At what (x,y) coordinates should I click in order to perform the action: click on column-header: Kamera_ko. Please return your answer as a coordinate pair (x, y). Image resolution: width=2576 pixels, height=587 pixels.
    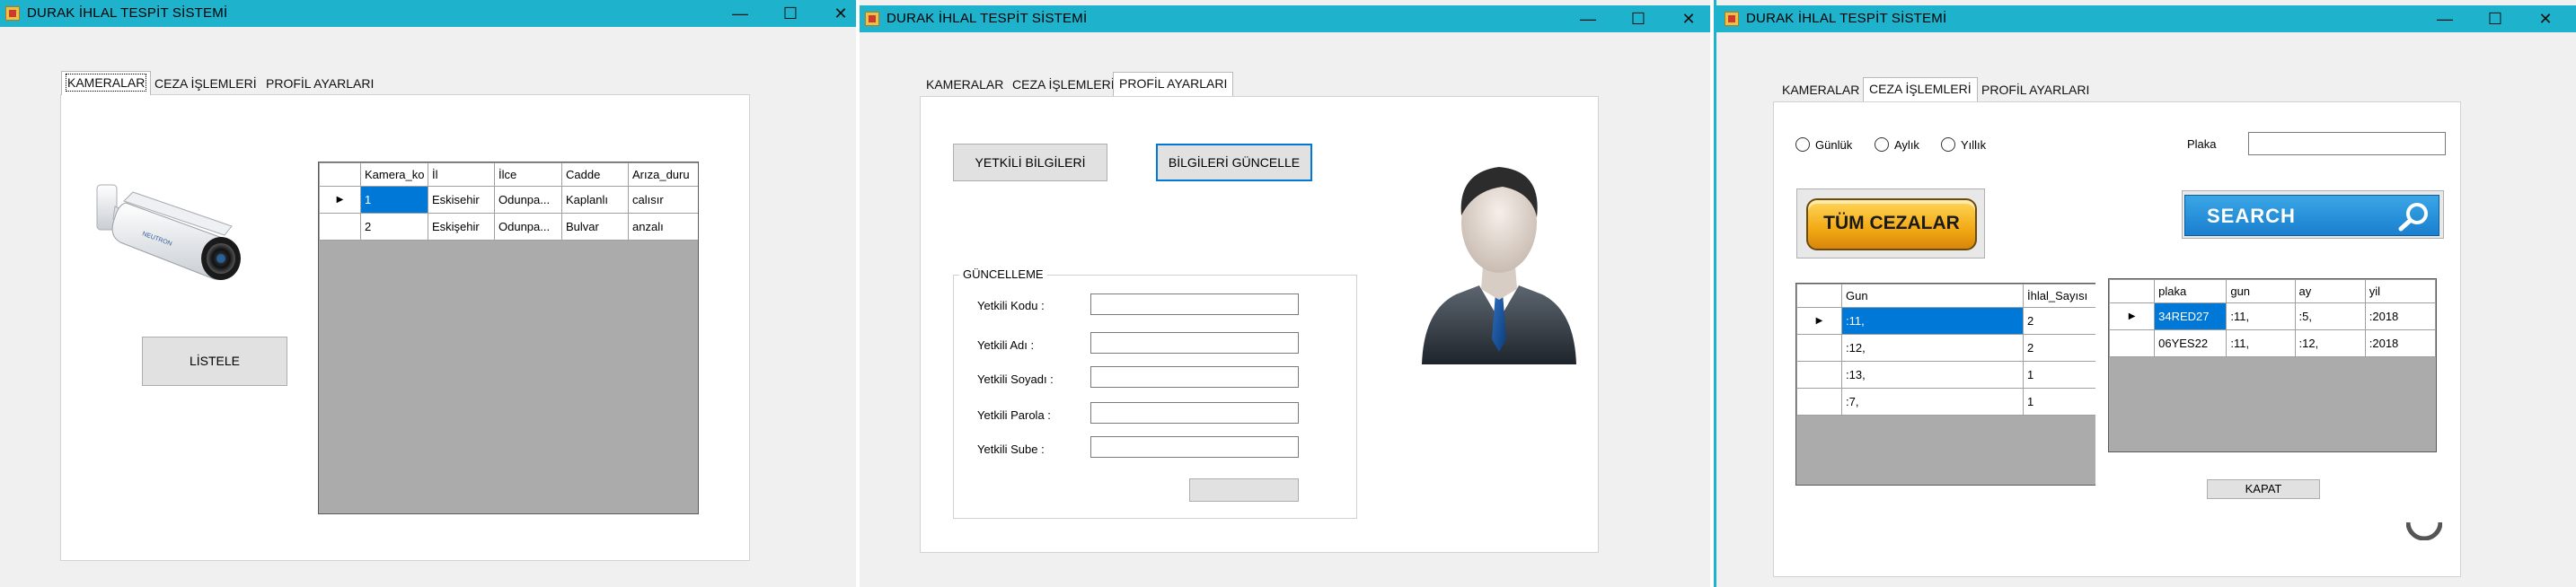
    Looking at the image, I should click on (394, 174).